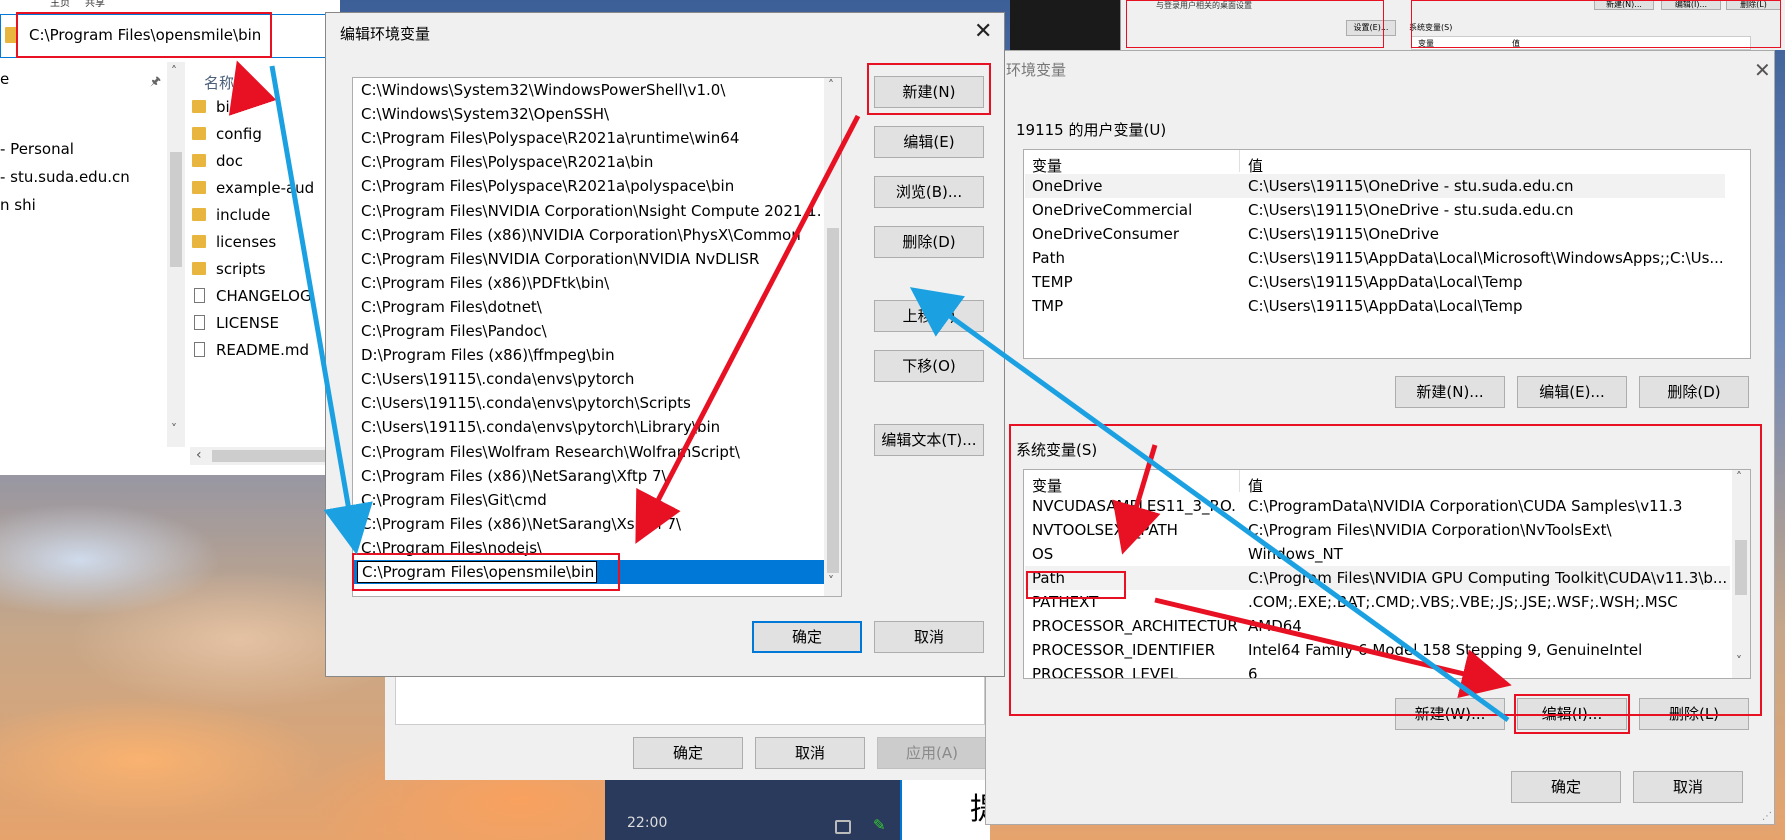 This screenshot has width=1785, height=840. What do you see at coordinates (591, 331) in the screenshot?
I see `path-list-item: C:\Program Files\Pandoc\` at bounding box center [591, 331].